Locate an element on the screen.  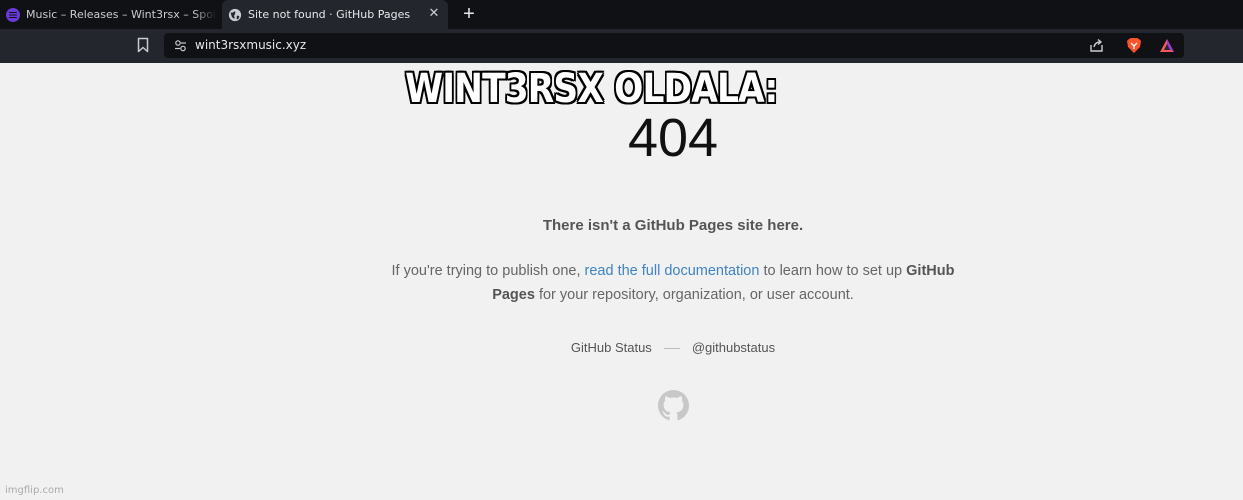
brave-shields-icon is located at coordinates (1134, 45).